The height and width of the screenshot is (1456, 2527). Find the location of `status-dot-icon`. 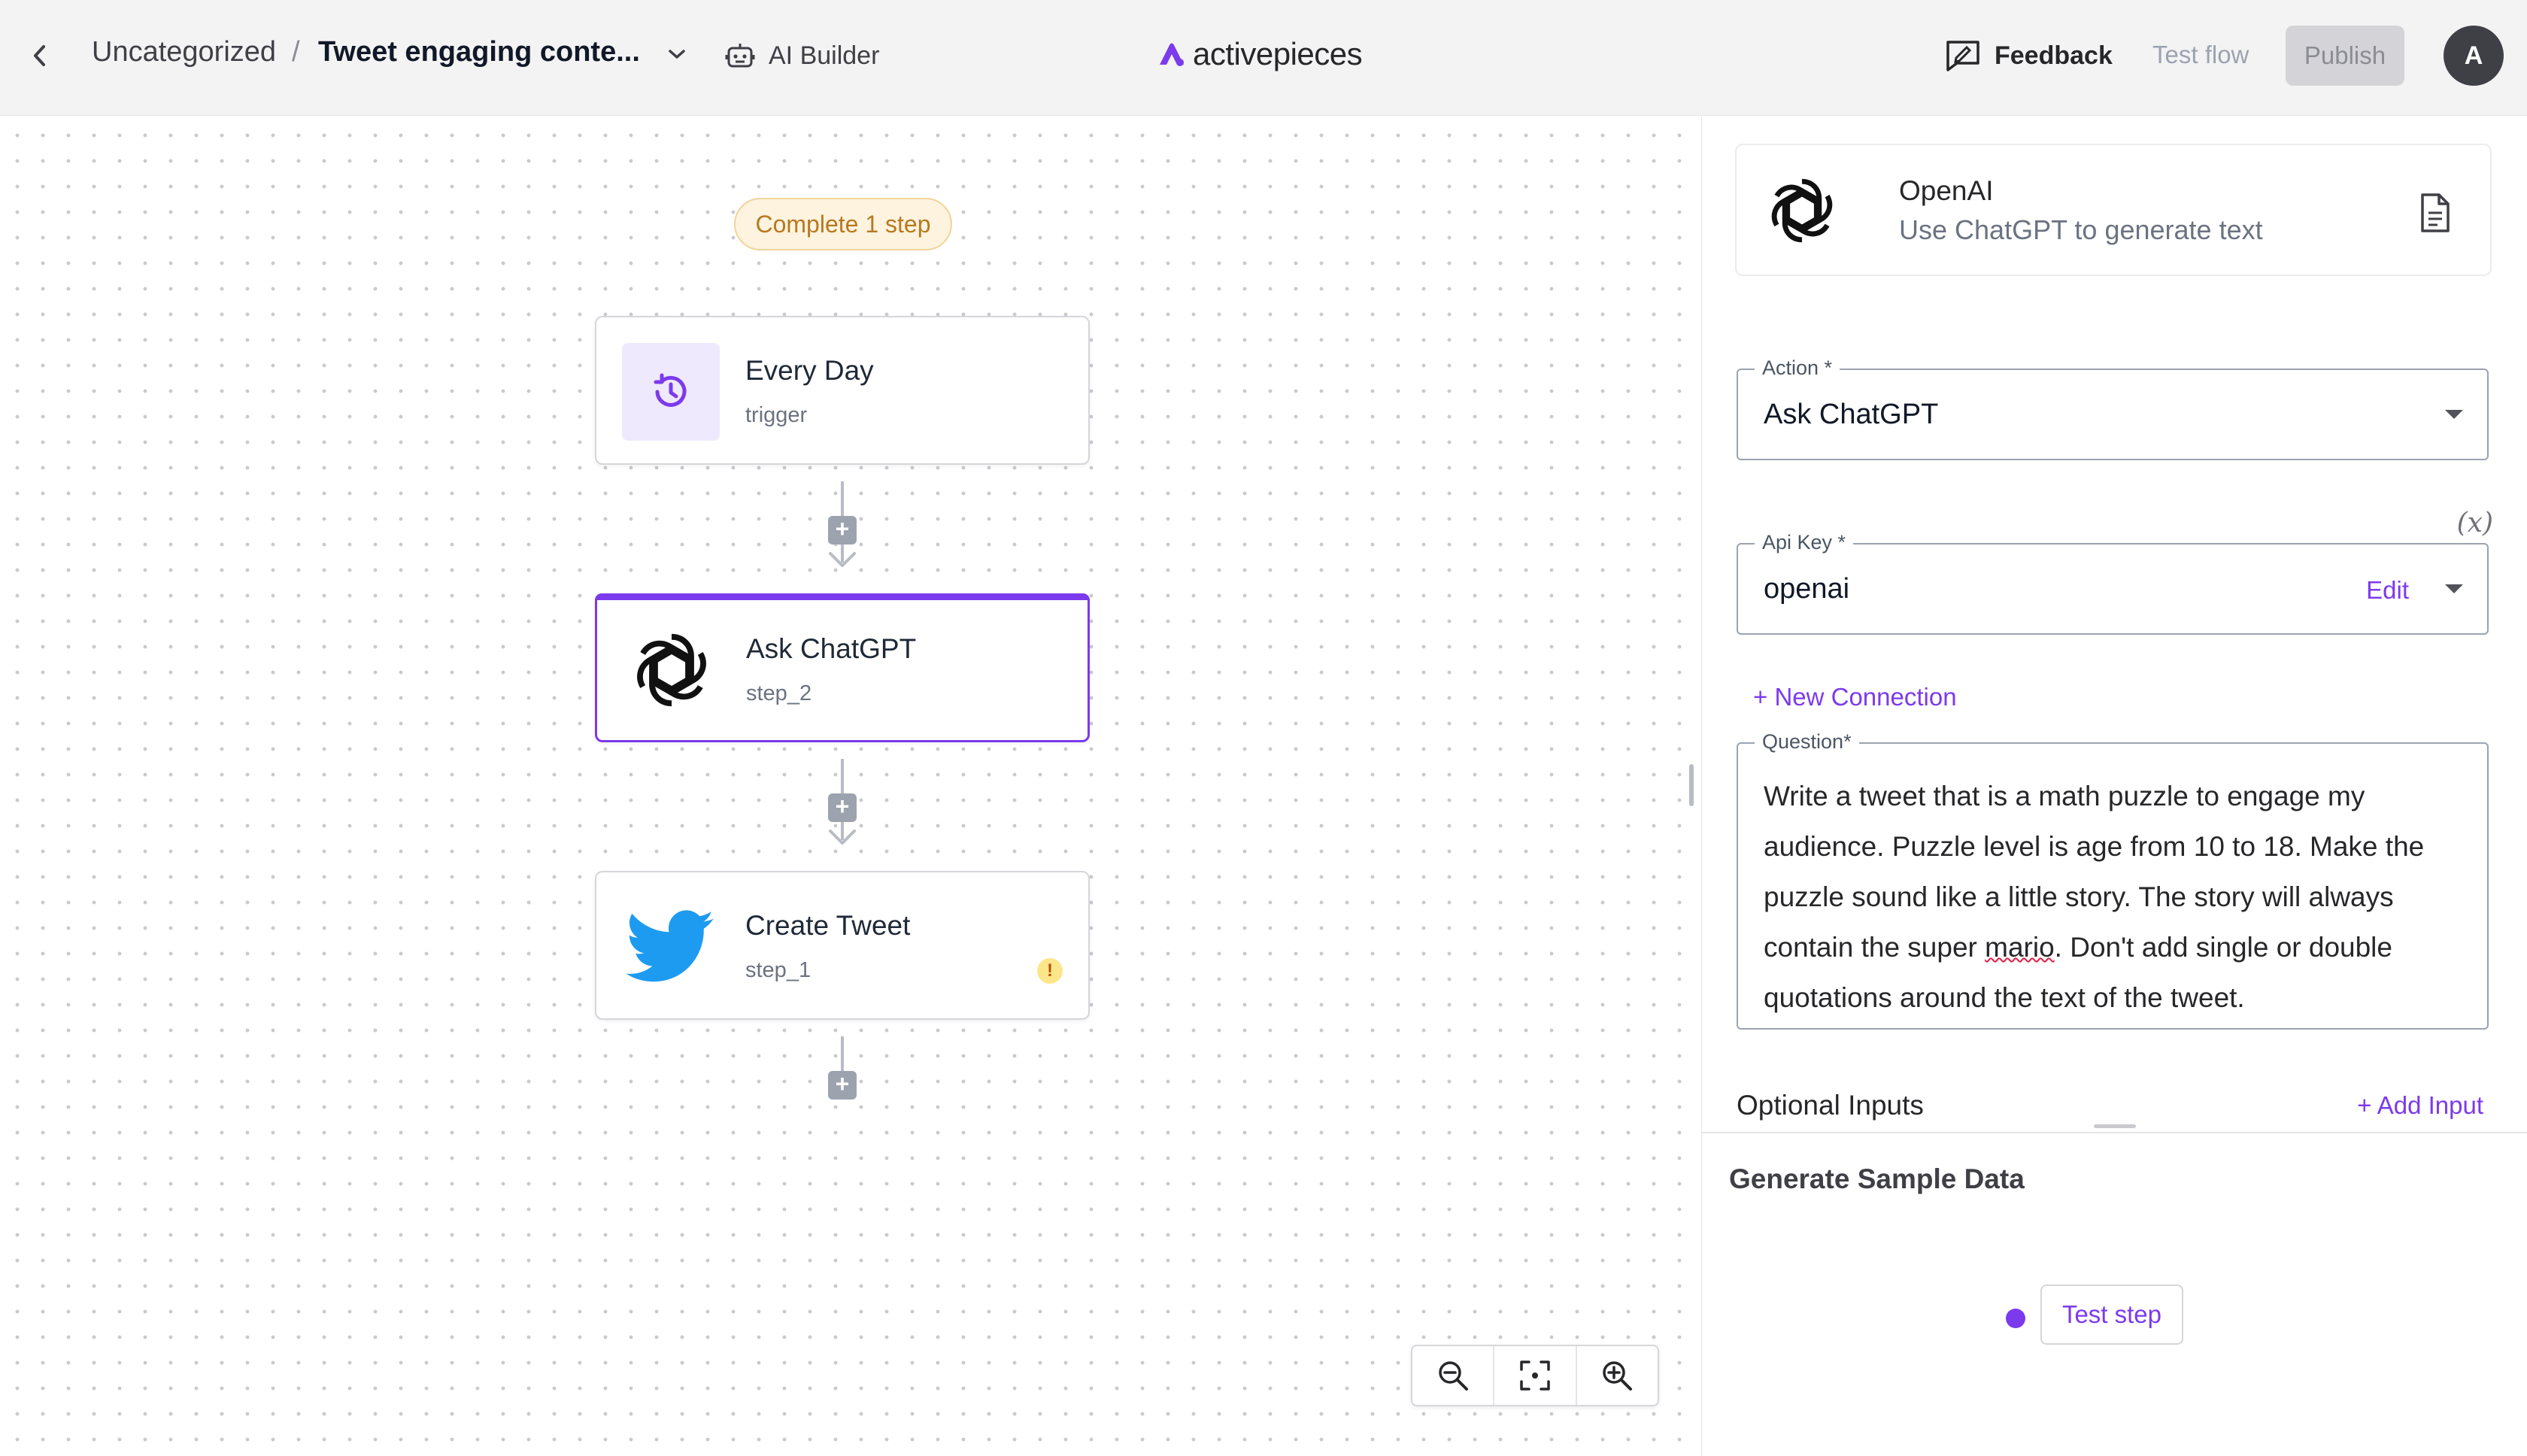

status-dot-icon is located at coordinates (2015, 1318).